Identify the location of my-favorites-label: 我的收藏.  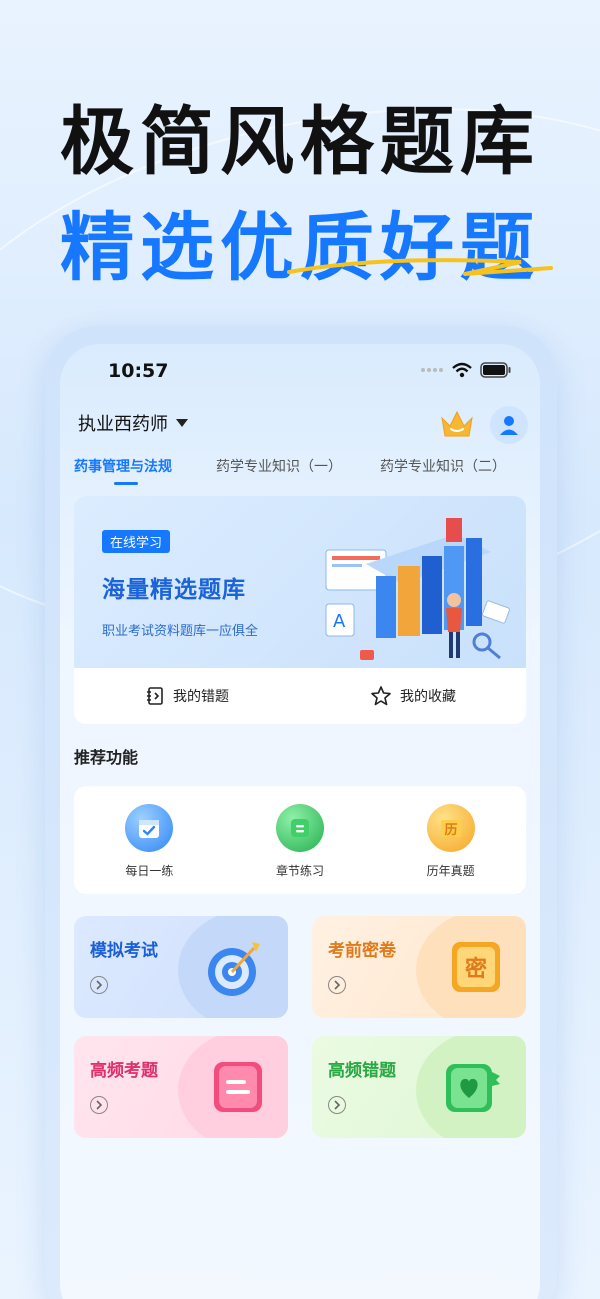
(428, 697).